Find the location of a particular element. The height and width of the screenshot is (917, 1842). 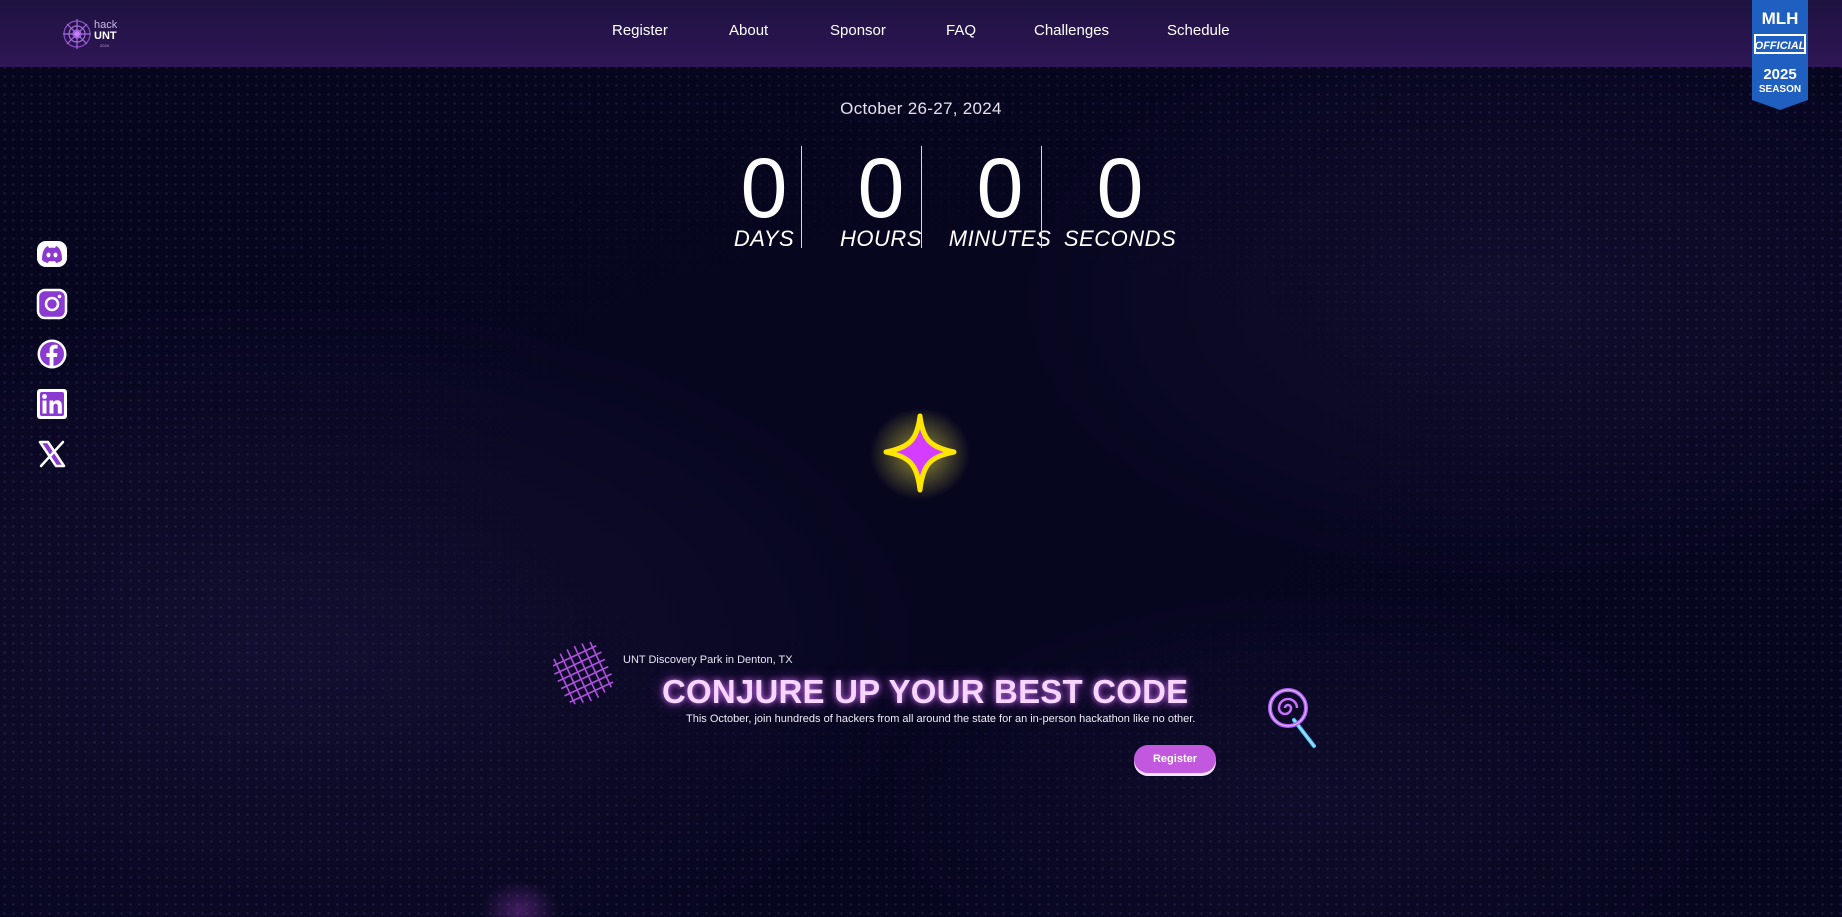

countdown-seconds: 0 SECONDS is located at coordinates (1120, 198).